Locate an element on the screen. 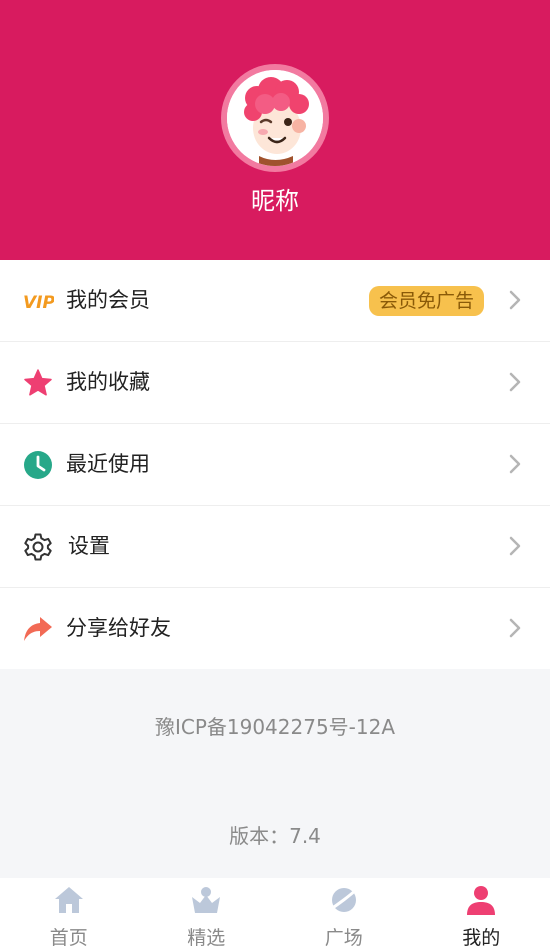 This screenshot has height=949, width=550. menu-item-label: 我的收藏 is located at coordinates (108, 382).